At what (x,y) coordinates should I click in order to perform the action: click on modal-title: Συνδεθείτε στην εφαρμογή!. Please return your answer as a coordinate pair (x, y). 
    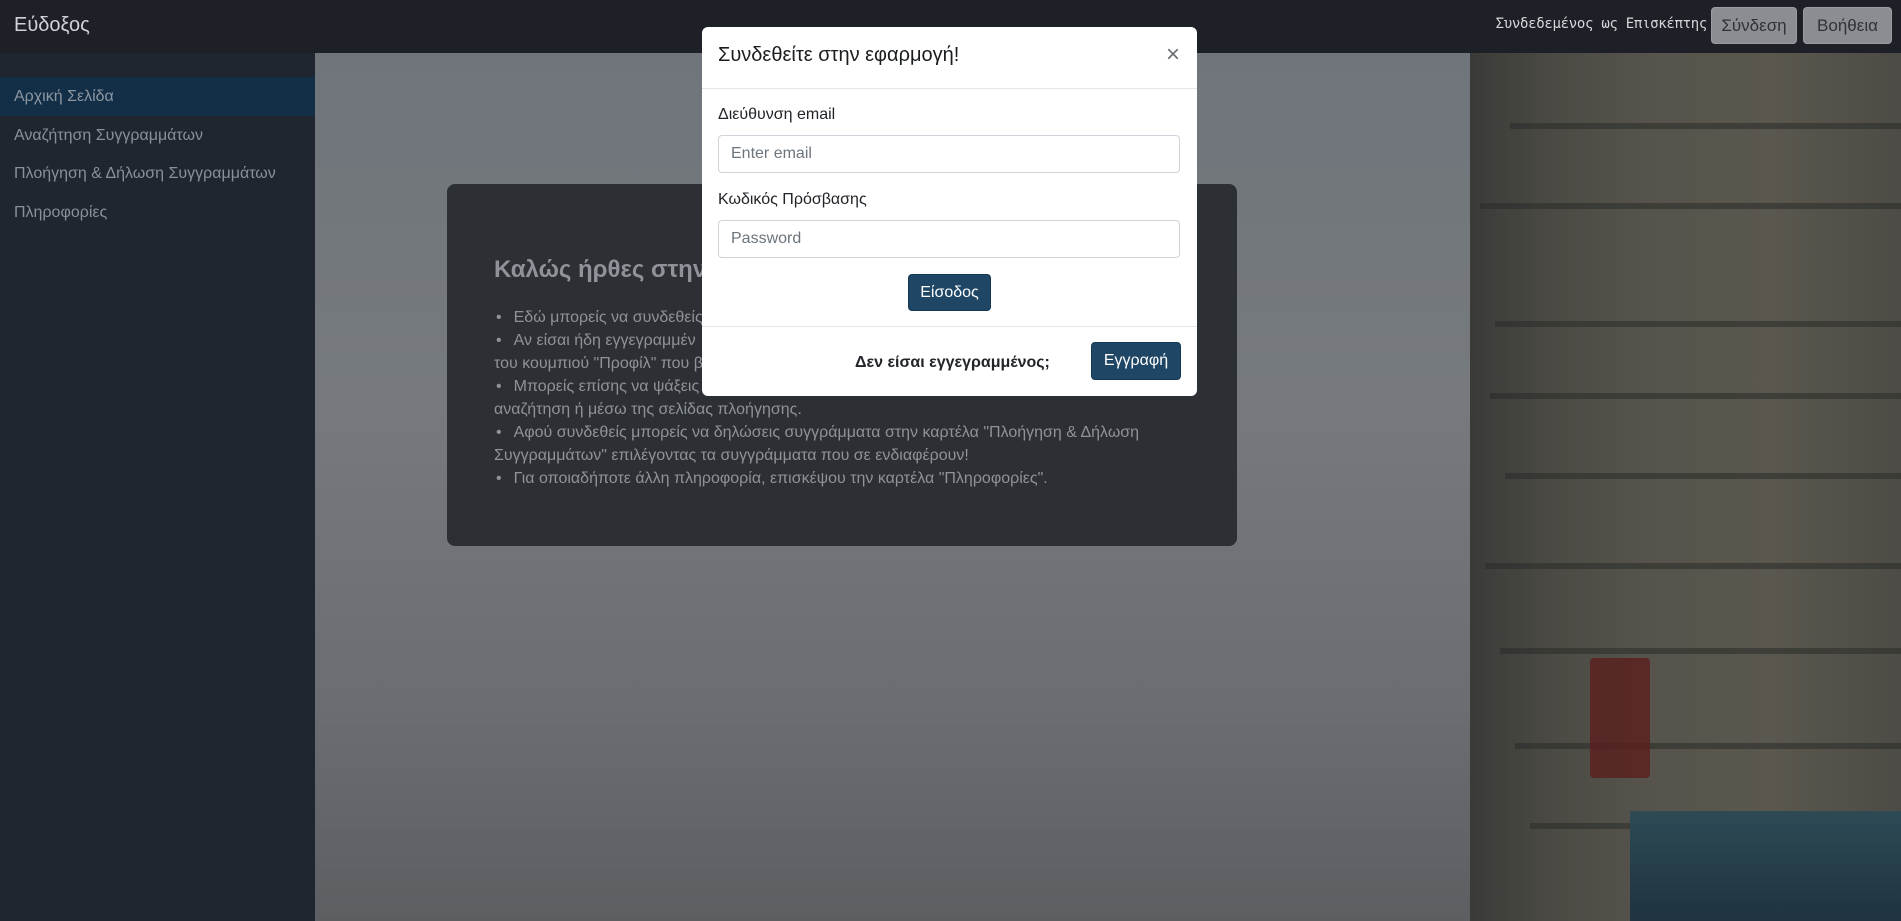
    Looking at the image, I should click on (839, 55).